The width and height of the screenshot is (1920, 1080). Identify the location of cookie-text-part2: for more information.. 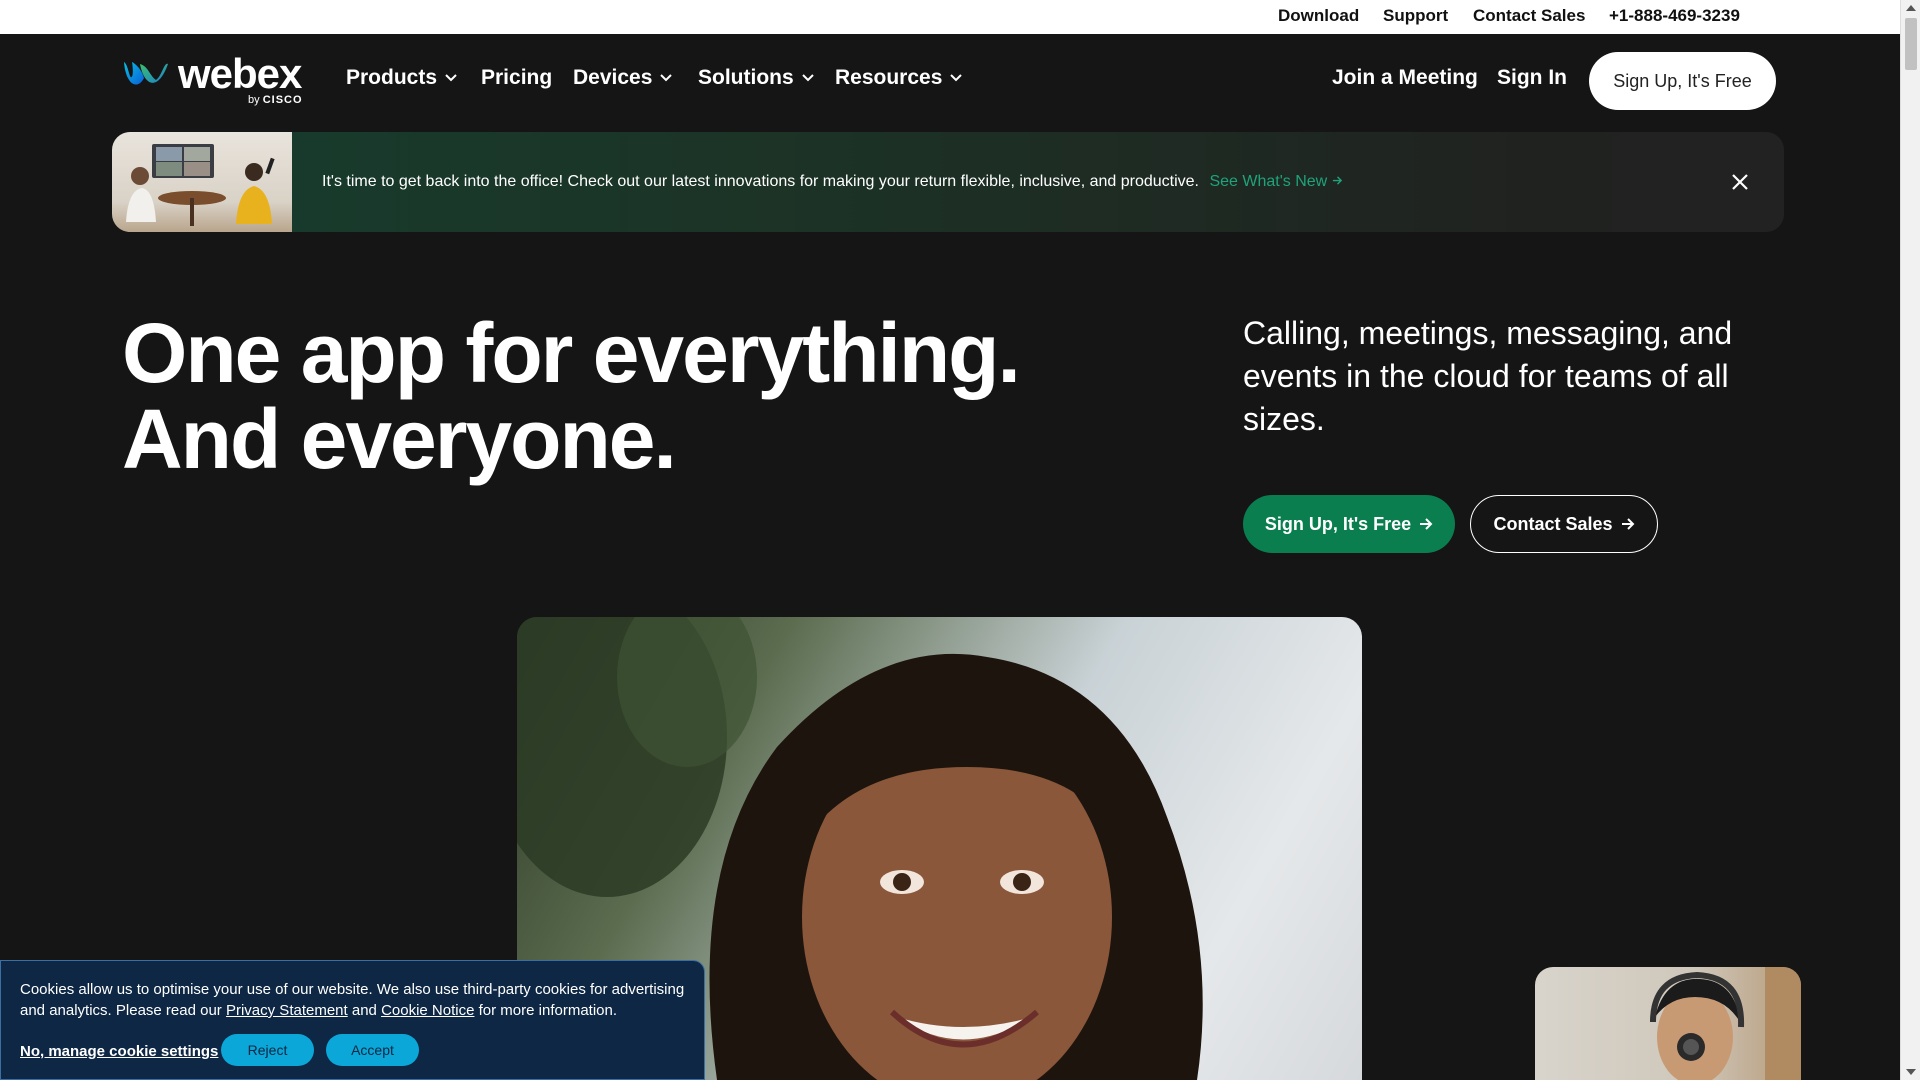
(548, 1010).